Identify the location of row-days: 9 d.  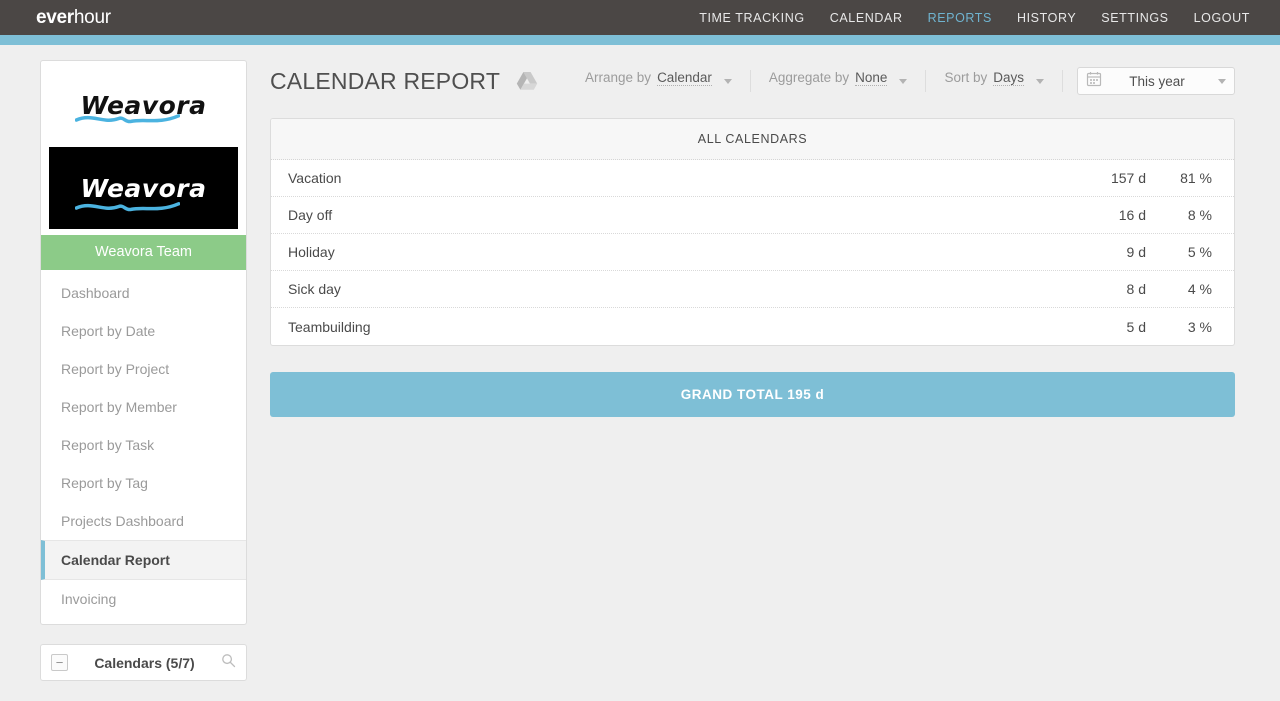
(1136, 252).